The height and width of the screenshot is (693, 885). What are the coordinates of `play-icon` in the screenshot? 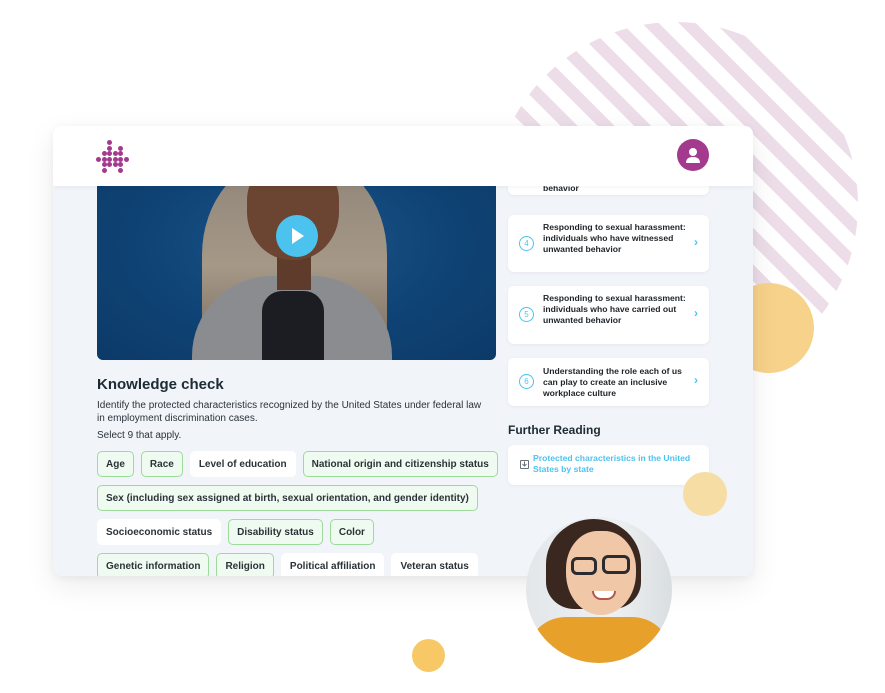 It's located at (298, 236).